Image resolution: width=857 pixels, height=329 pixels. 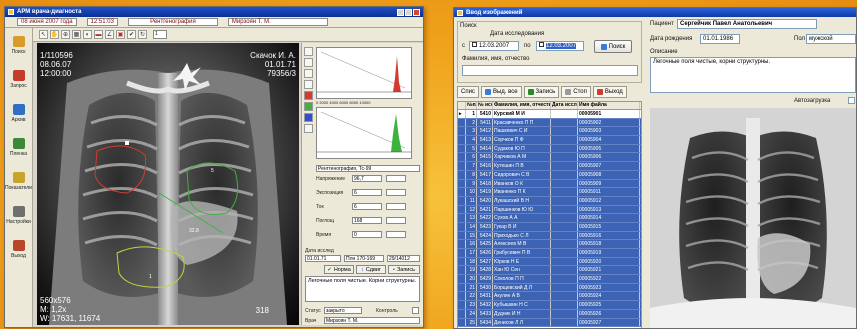 What do you see at coordinates (549, 262) in the screenshot?
I see `table-row: 18 5427 Юрков Н Е 00005920` at bounding box center [549, 262].